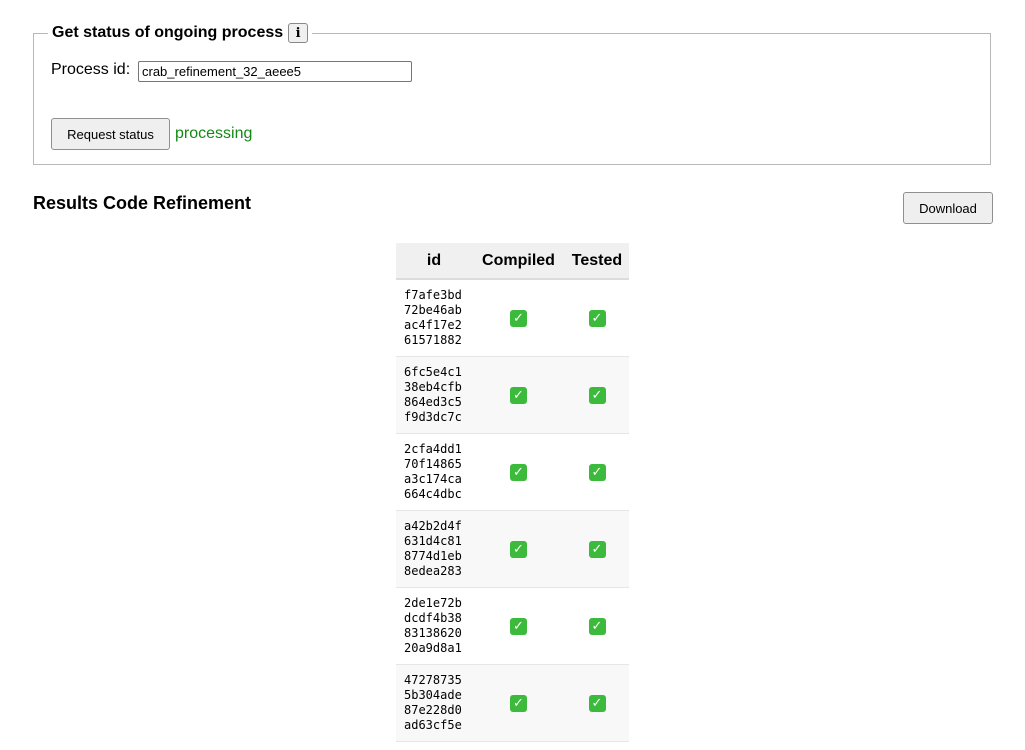  I want to click on process-id-label: Process id:, so click(91, 69).